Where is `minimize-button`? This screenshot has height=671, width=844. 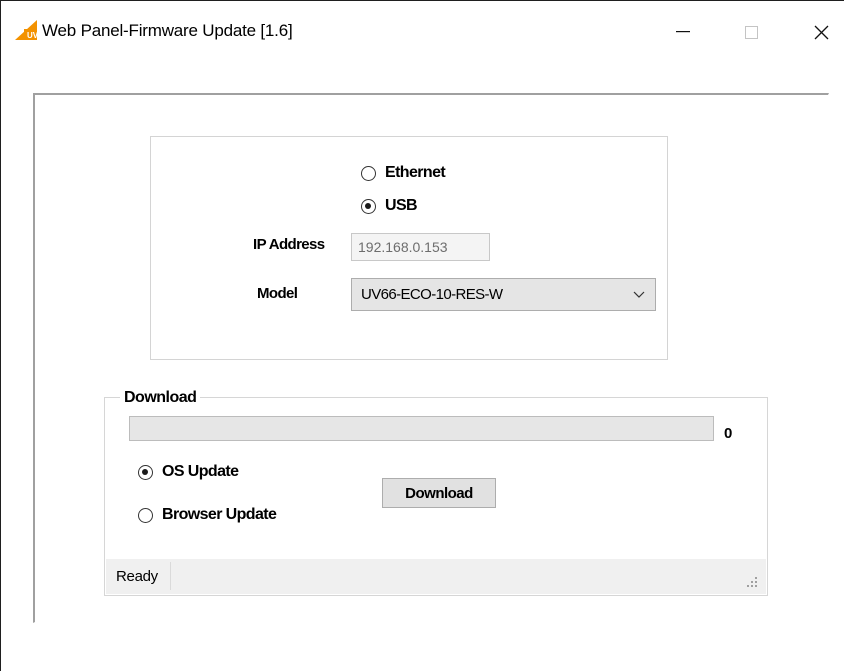 minimize-button is located at coordinates (683, 32).